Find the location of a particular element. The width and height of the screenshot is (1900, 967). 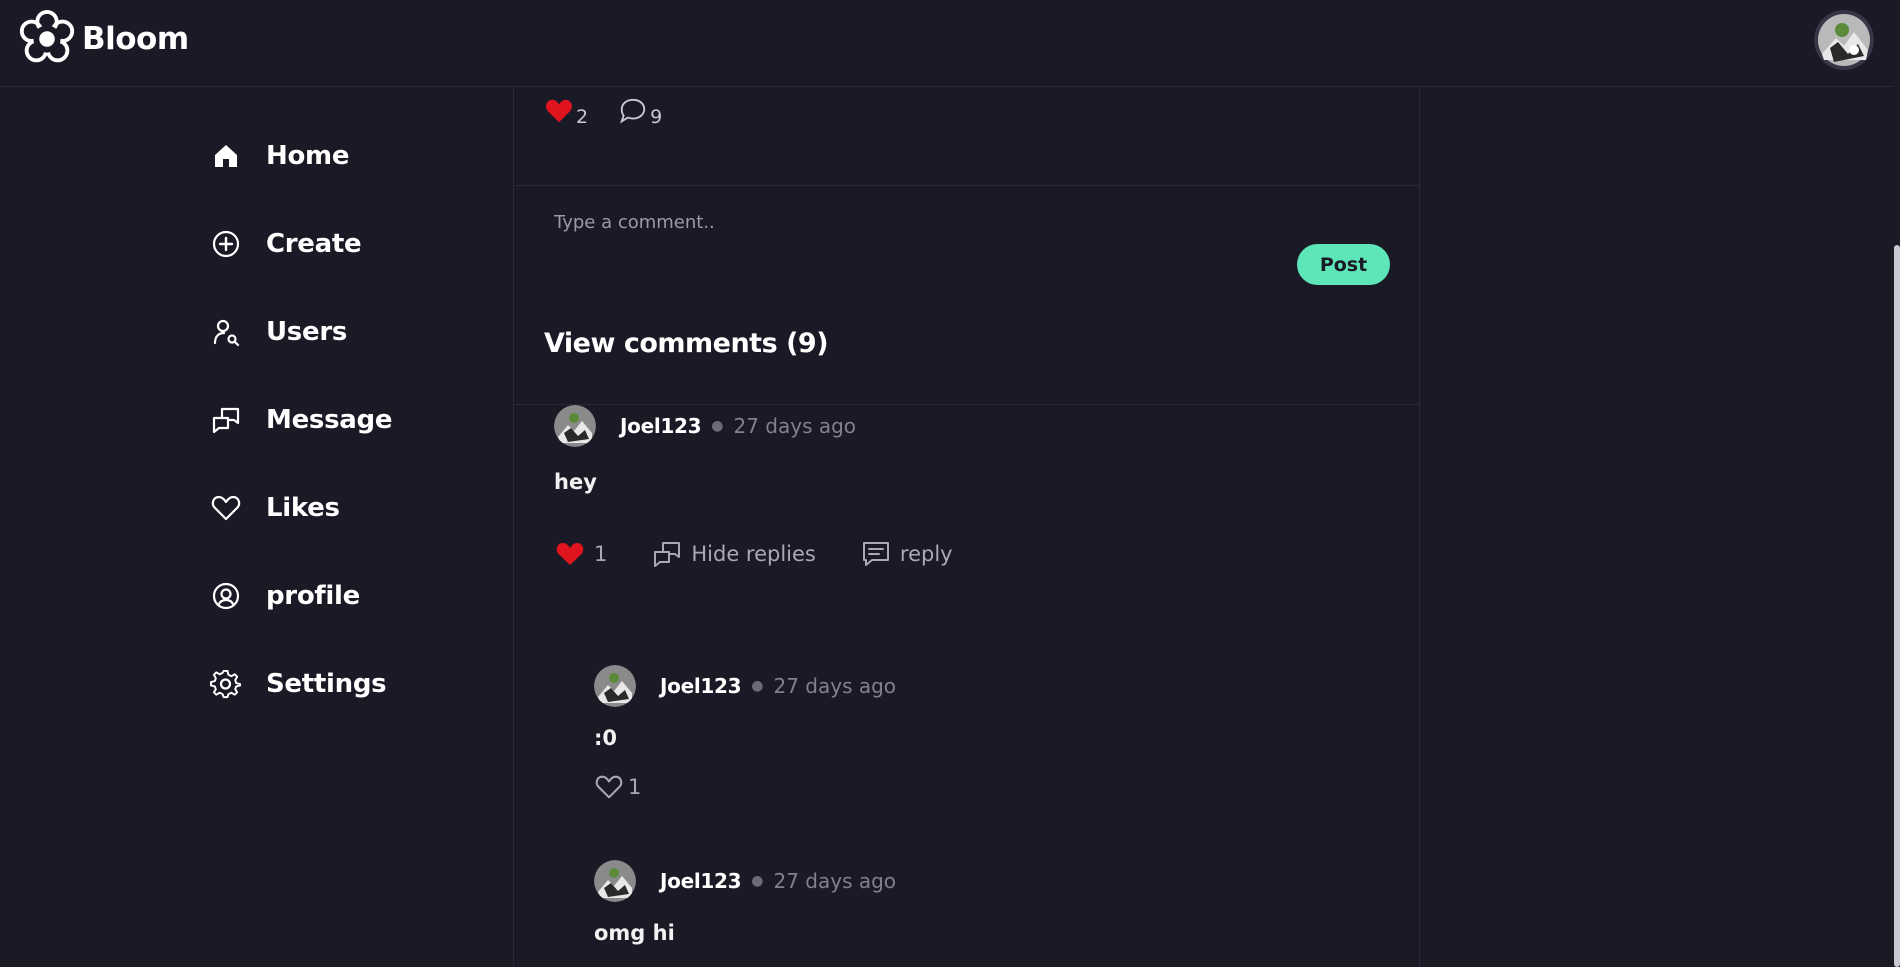

hide-replies-button: Hide replies is located at coordinates (733, 554).